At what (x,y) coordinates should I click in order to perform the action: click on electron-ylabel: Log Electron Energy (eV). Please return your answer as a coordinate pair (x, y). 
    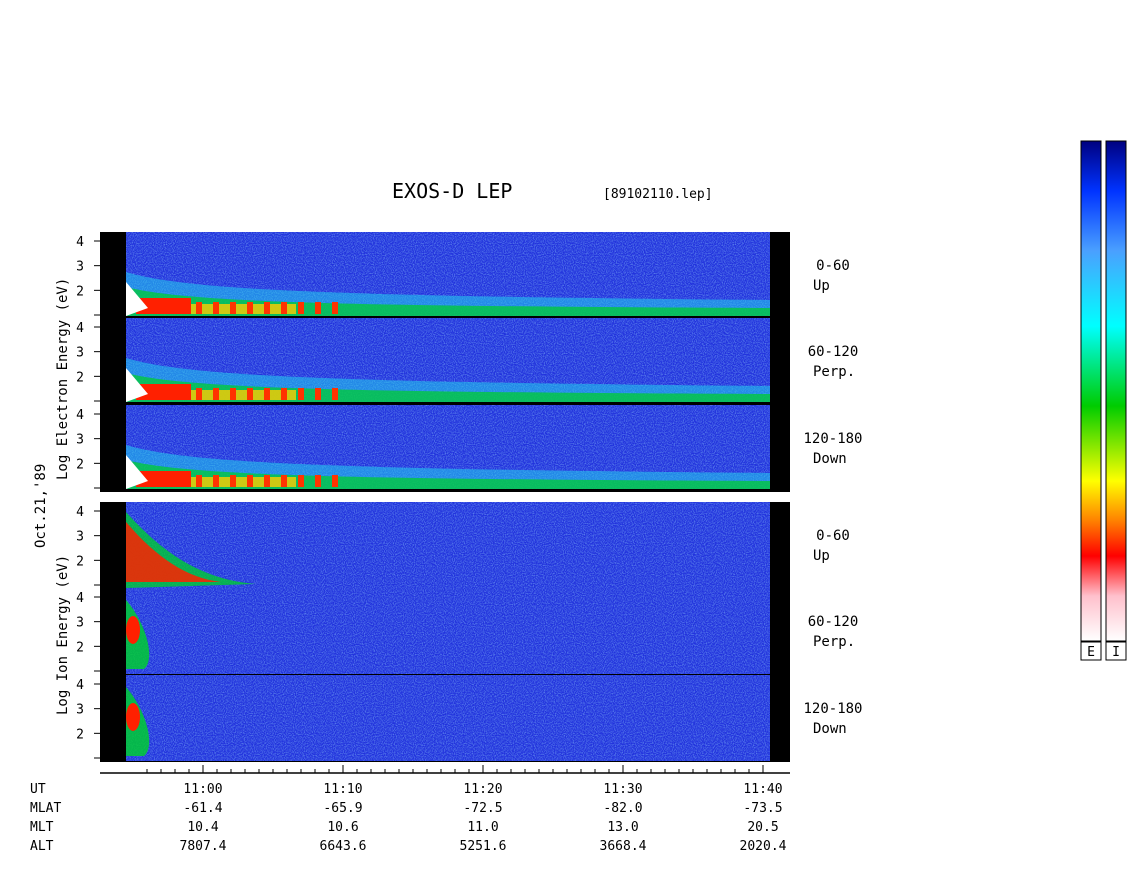
    Looking at the image, I should click on (63, 379).